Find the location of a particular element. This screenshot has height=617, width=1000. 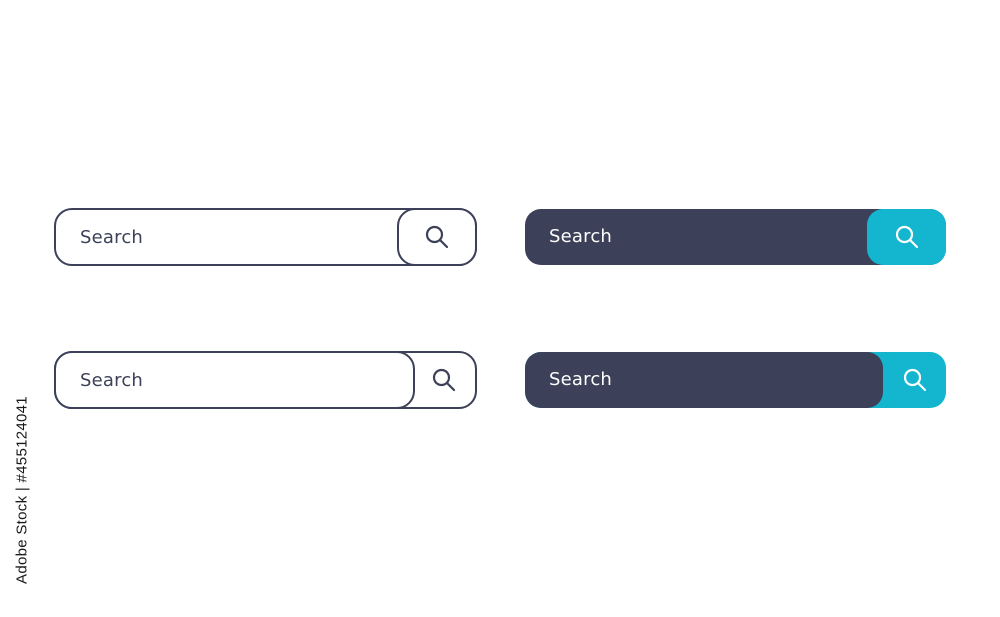

search-bar-filled-2: Search is located at coordinates (735, 380).